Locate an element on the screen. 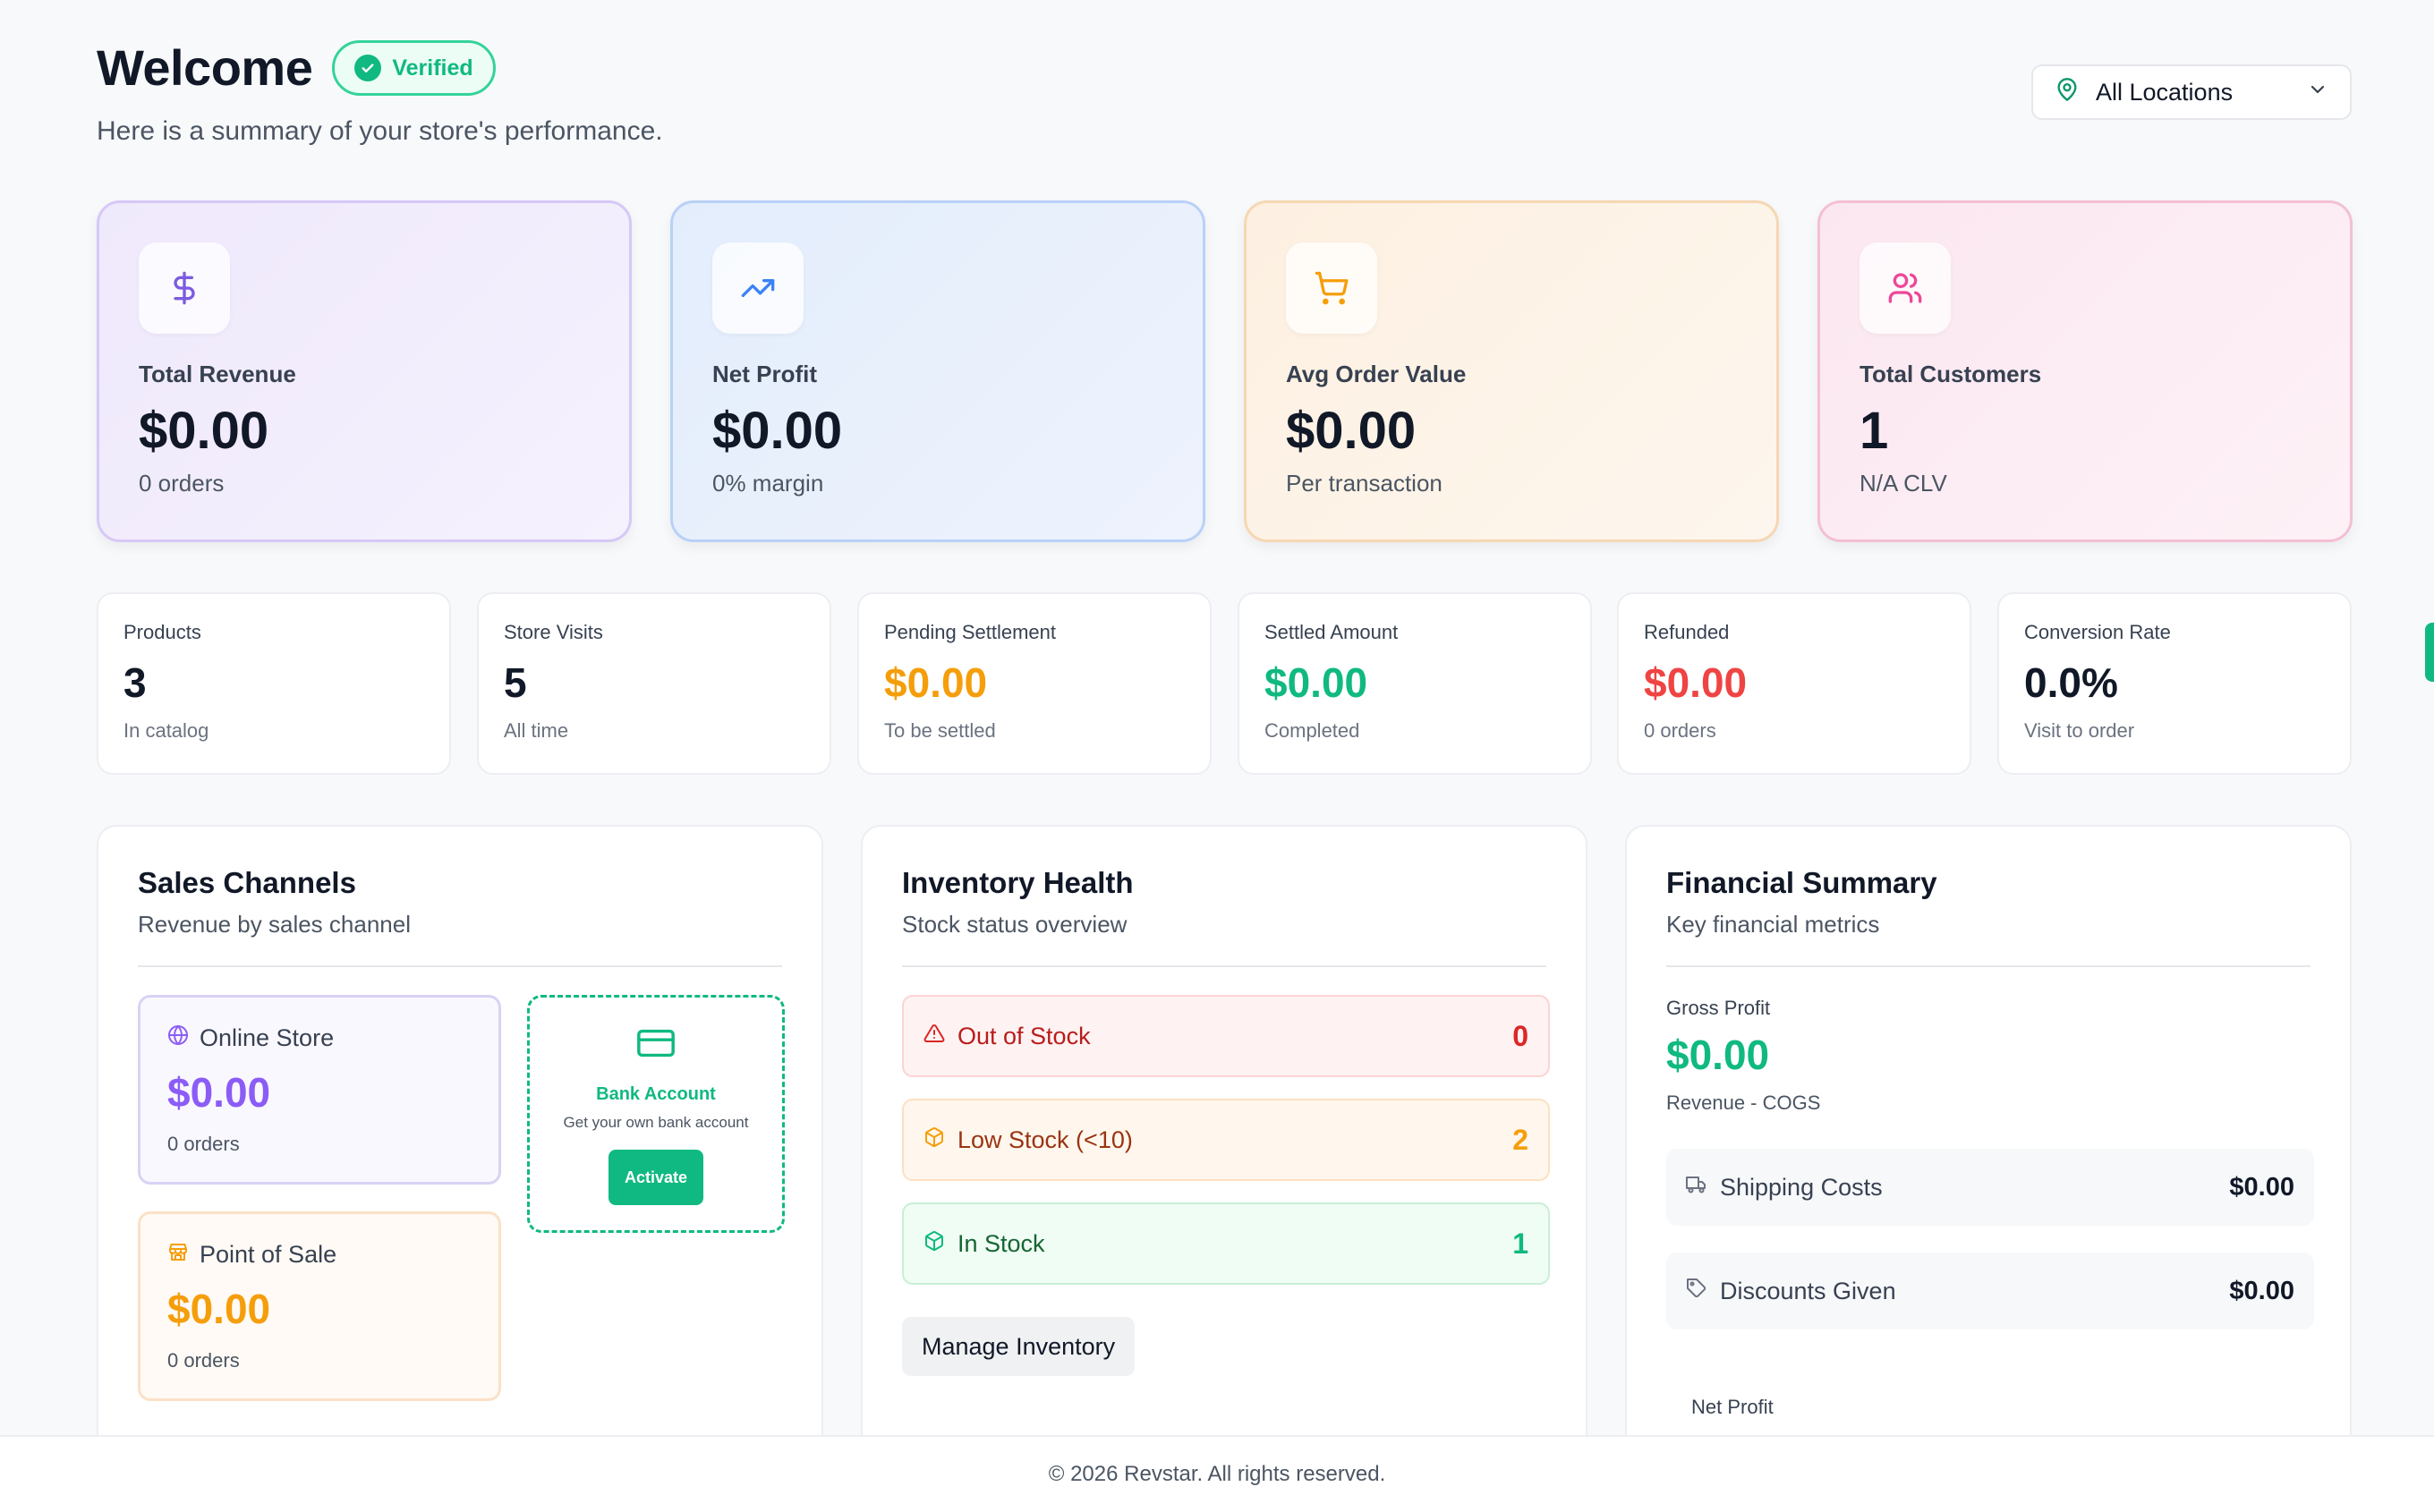 The height and width of the screenshot is (1512, 2434). metric-sub: 0% margin is located at coordinates (768, 483).